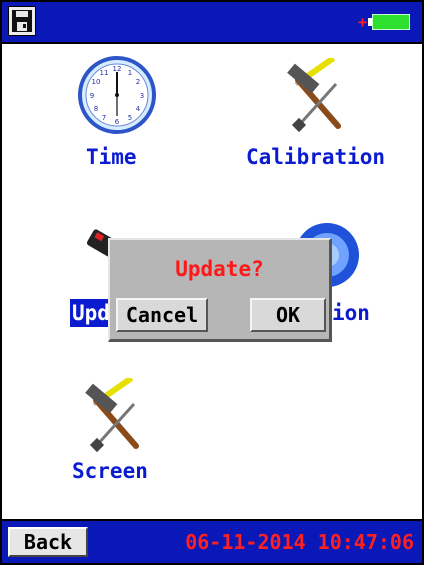 This screenshot has width=424, height=565. I want to click on back-button: Back, so click(48, 542).